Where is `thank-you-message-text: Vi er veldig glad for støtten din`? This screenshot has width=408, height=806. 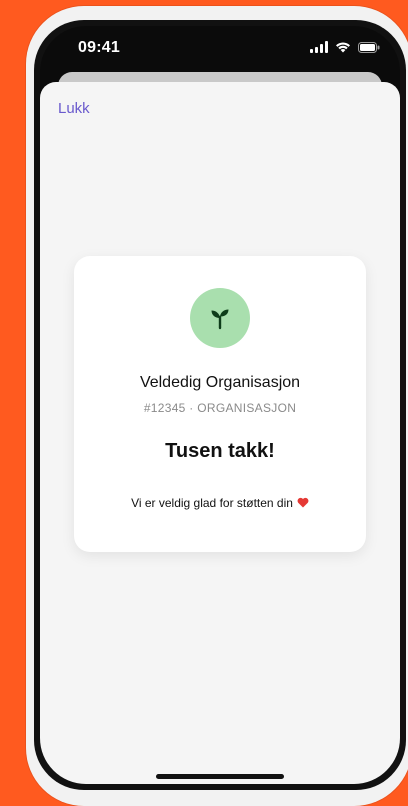 thank-you-message-text: Vi er veldig glad for støtten din is located at coordinates (212, 503).